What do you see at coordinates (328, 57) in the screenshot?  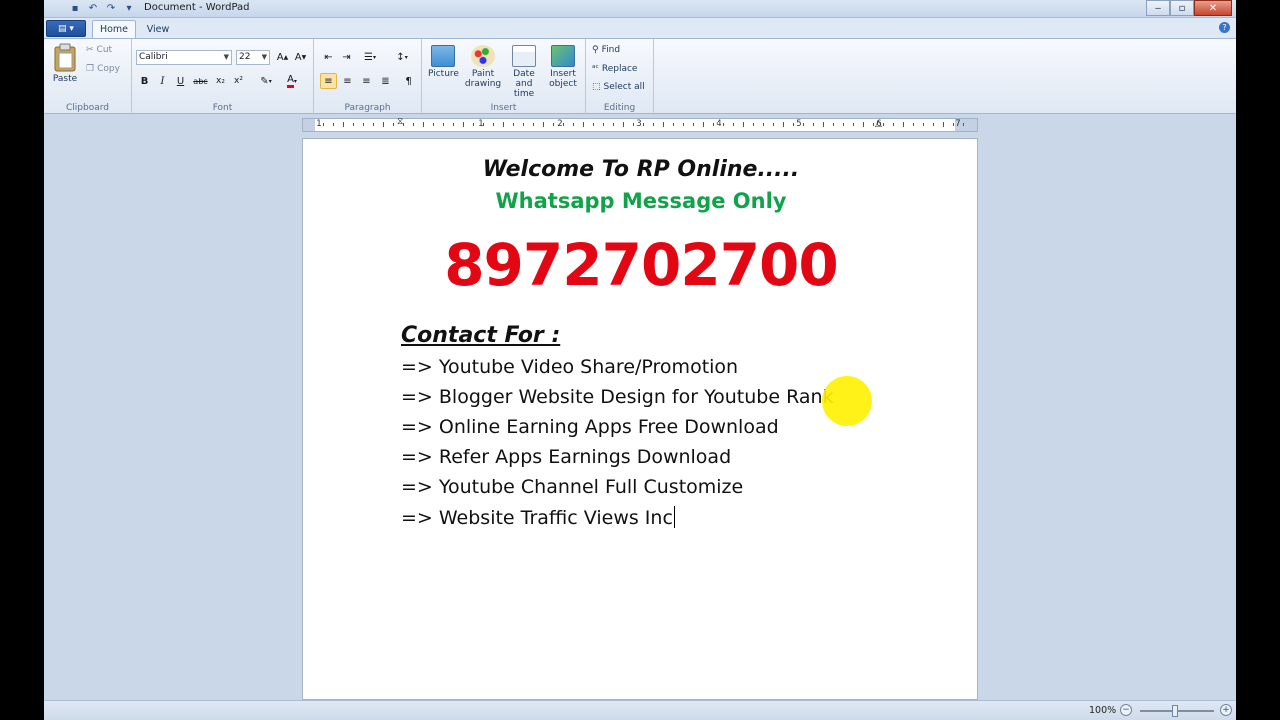 I see `decrease-indent-button: ⇤` at bounding box center [328, 57].